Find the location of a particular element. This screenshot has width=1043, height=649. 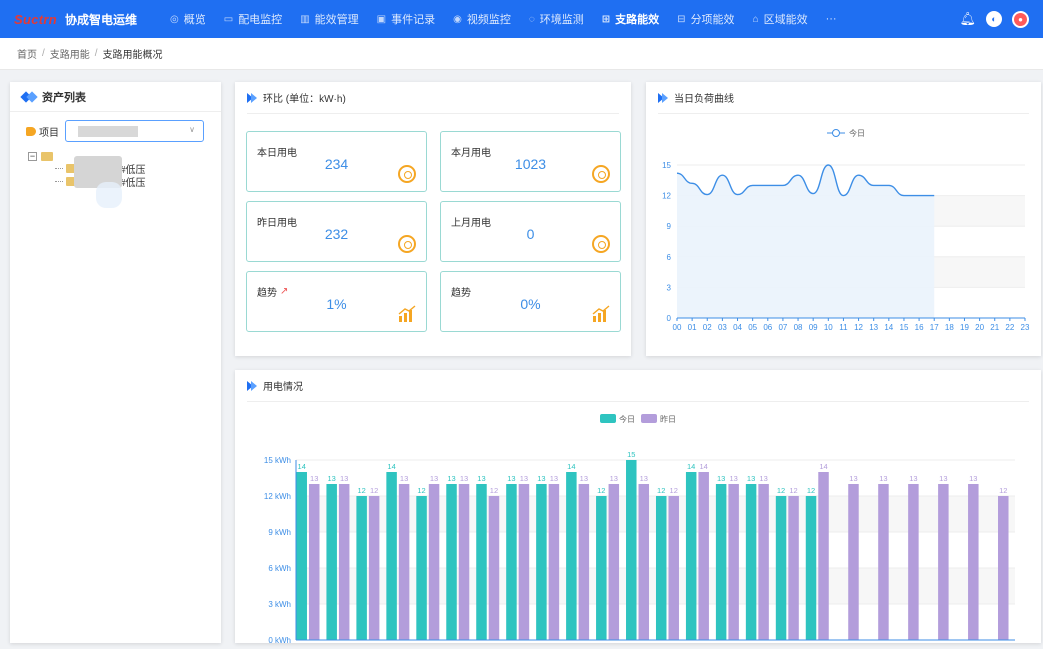

chart-icon: ▥ is located at coordinates (305, 19).